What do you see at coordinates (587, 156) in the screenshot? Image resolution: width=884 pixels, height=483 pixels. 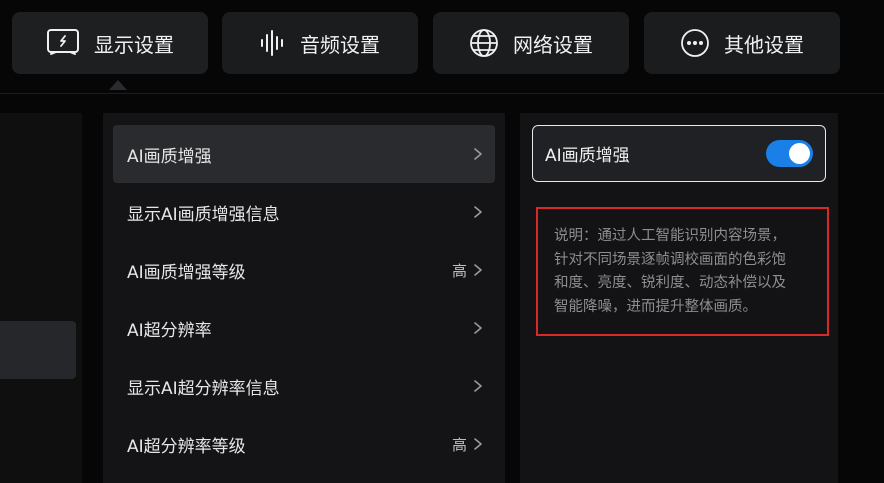 I see `toggle-label: AI画质增强` at bounding box center [587, 156].